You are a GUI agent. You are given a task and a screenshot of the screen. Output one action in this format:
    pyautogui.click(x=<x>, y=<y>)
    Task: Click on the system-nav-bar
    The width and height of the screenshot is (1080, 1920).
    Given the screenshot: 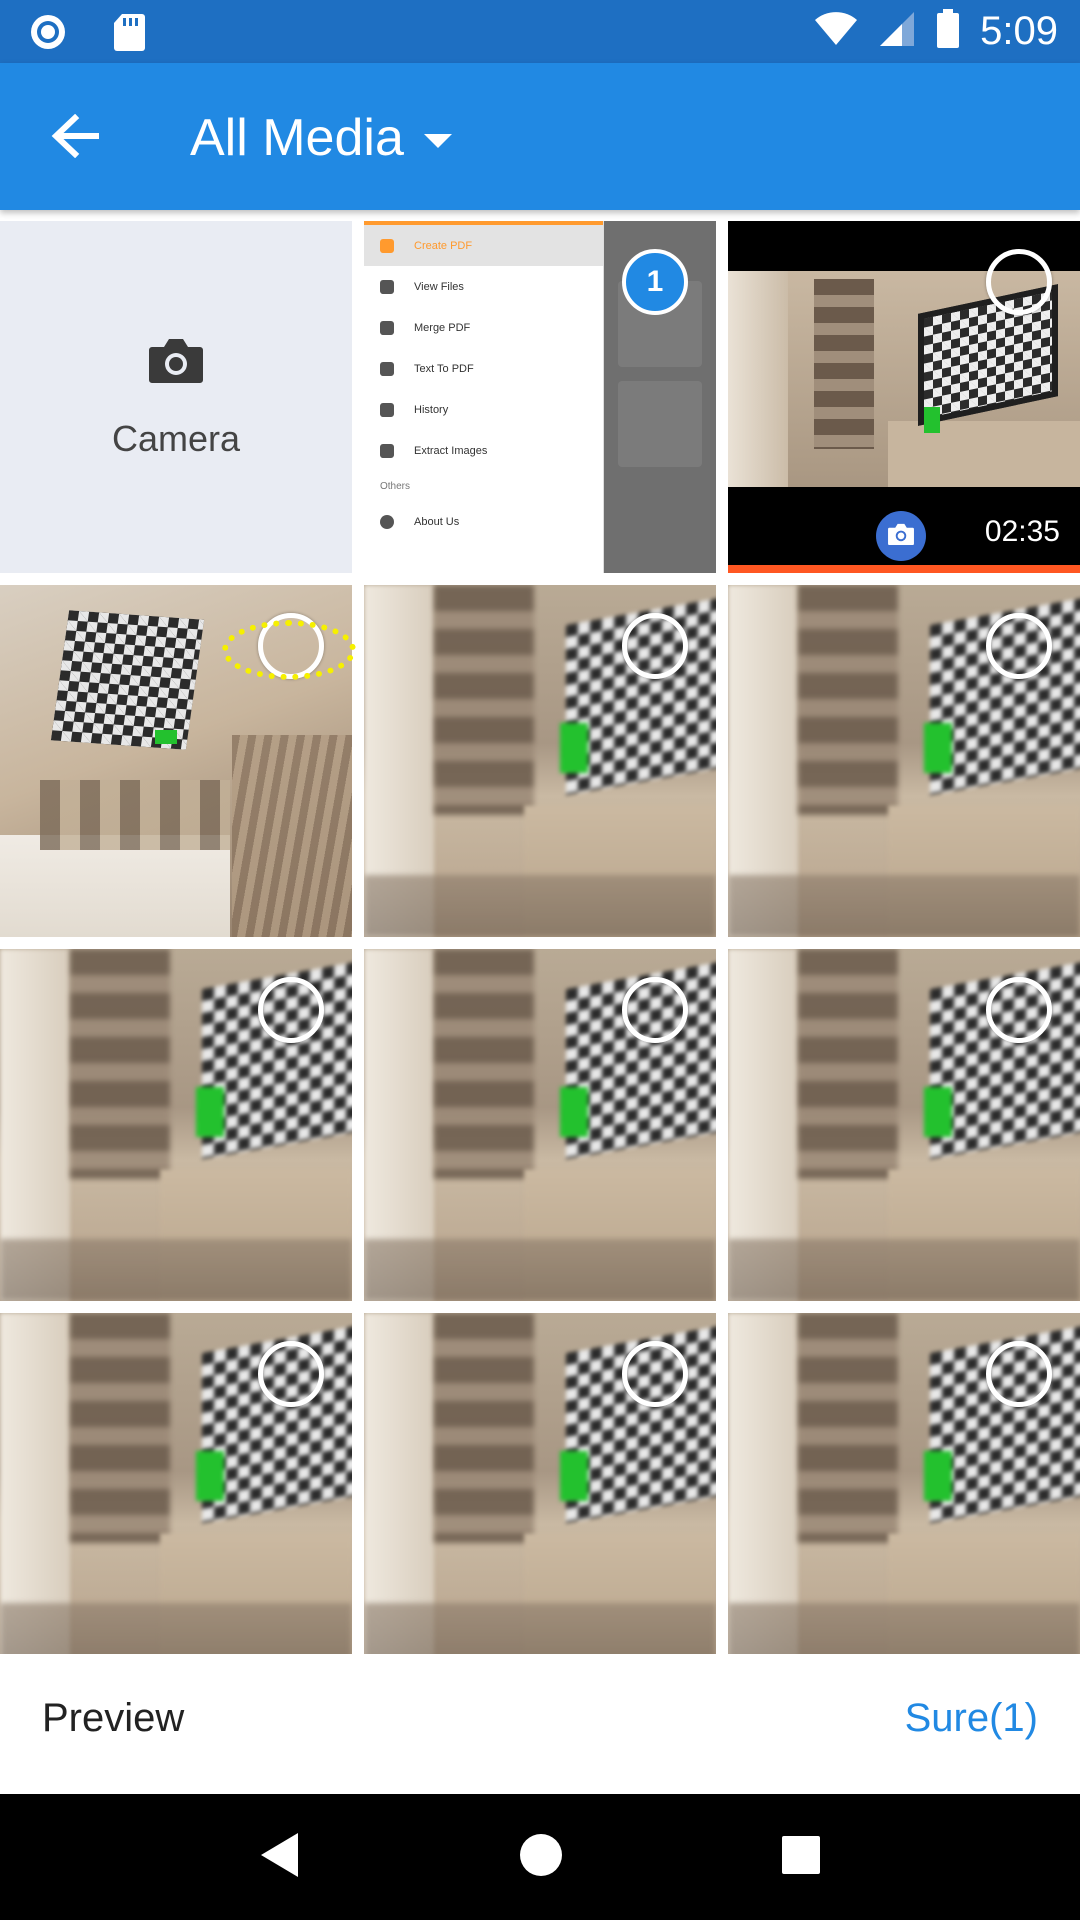 What is the action you would take?
    pyautogui.click(x=540, y=1857)
    